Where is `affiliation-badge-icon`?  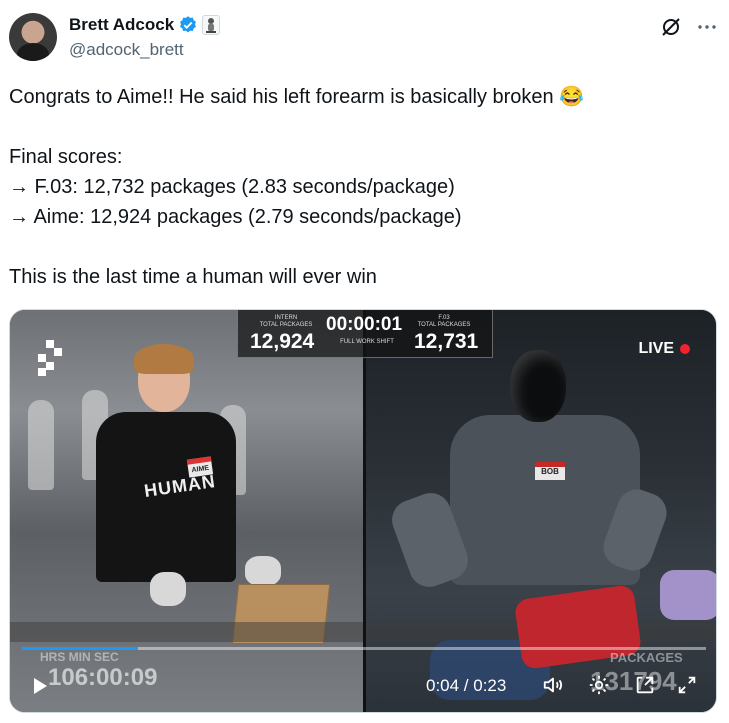
affiliation-badge-icon is located at coordinates (211, 25).